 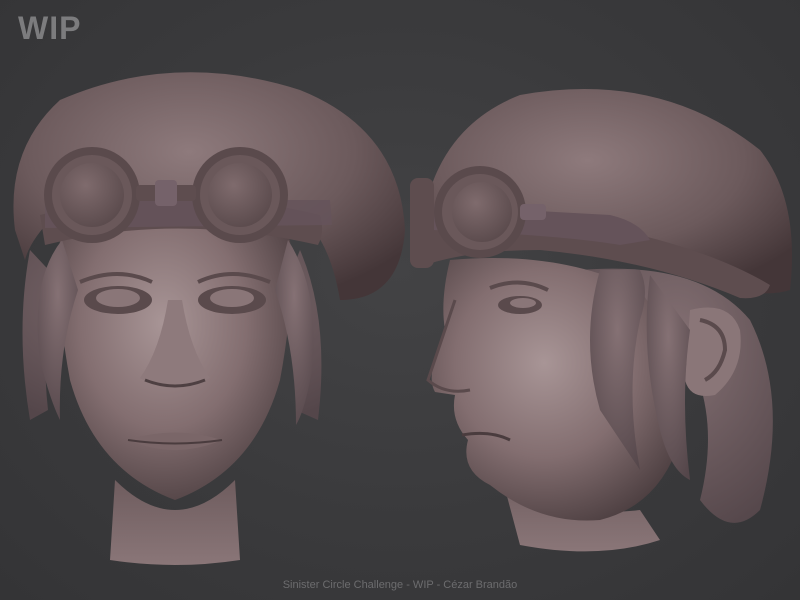 I want to click on wip-watermark: WIP, so click(x=50, y=28).